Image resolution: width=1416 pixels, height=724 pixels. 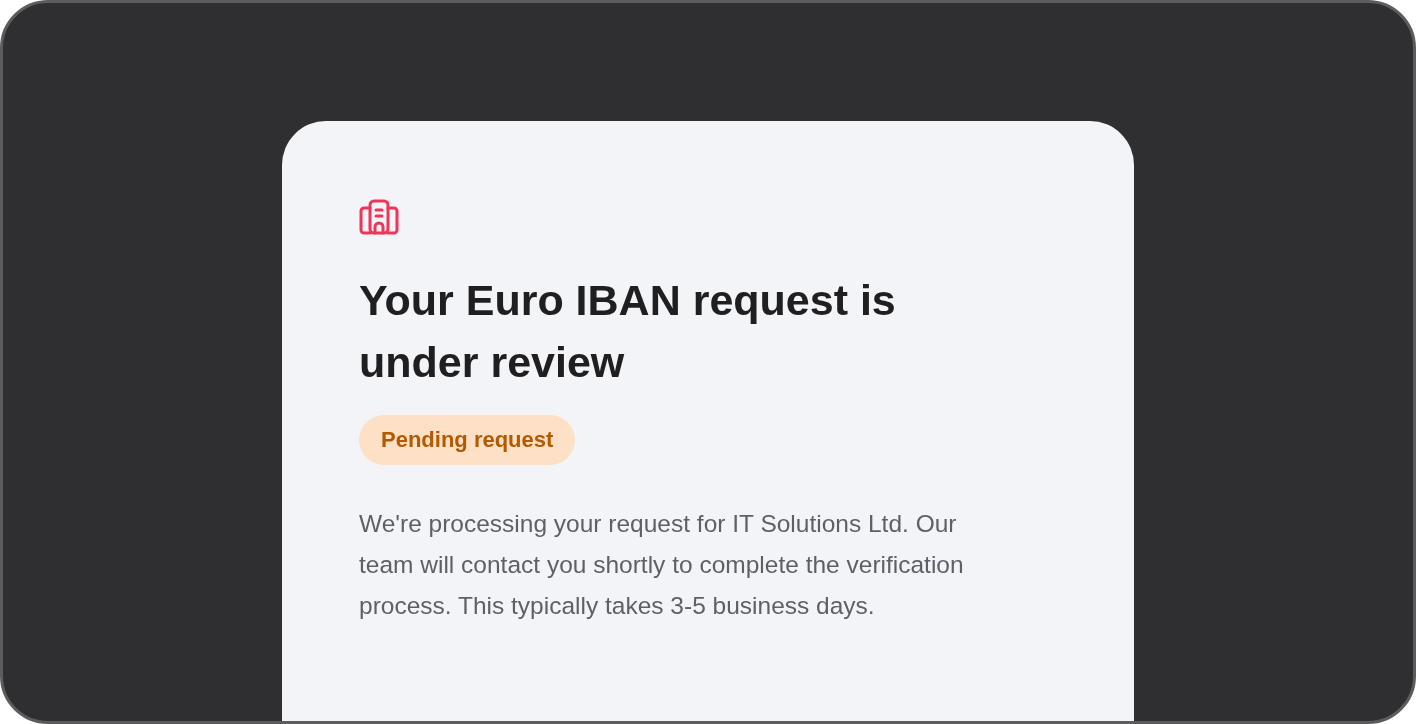 I want to click on card-description: We're processing your request for IT Solutions Ltd. Our team will contact you shortly to complete the verification process. This typically takes 3-5 business days., so click(x=662, y=565).